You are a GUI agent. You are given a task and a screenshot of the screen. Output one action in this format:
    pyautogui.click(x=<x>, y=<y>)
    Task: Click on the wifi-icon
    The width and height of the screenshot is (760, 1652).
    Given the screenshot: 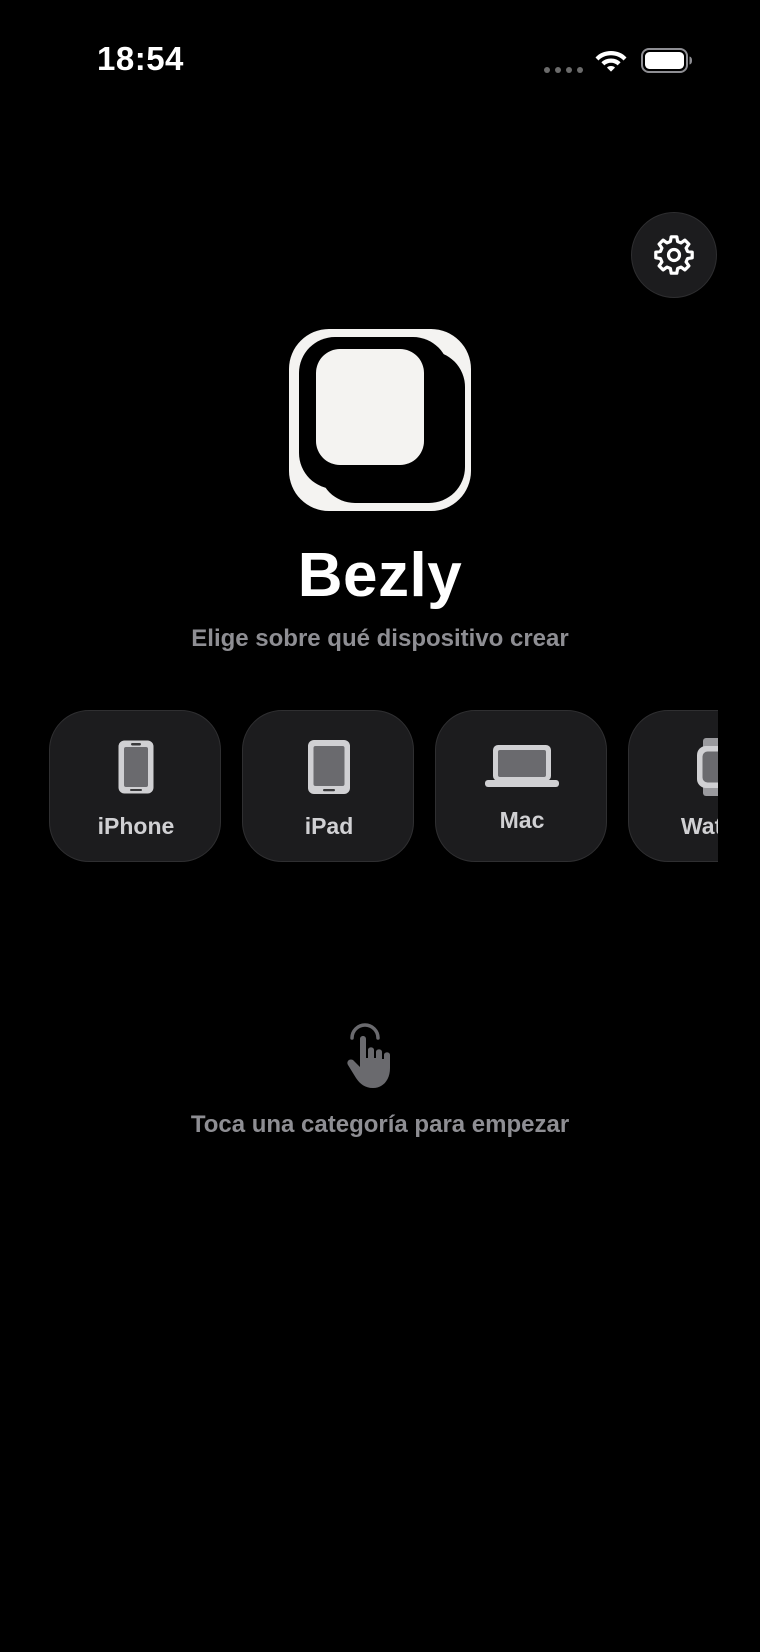 What is the action you would take?
    pyautogui.click(x=611, y=61)
    